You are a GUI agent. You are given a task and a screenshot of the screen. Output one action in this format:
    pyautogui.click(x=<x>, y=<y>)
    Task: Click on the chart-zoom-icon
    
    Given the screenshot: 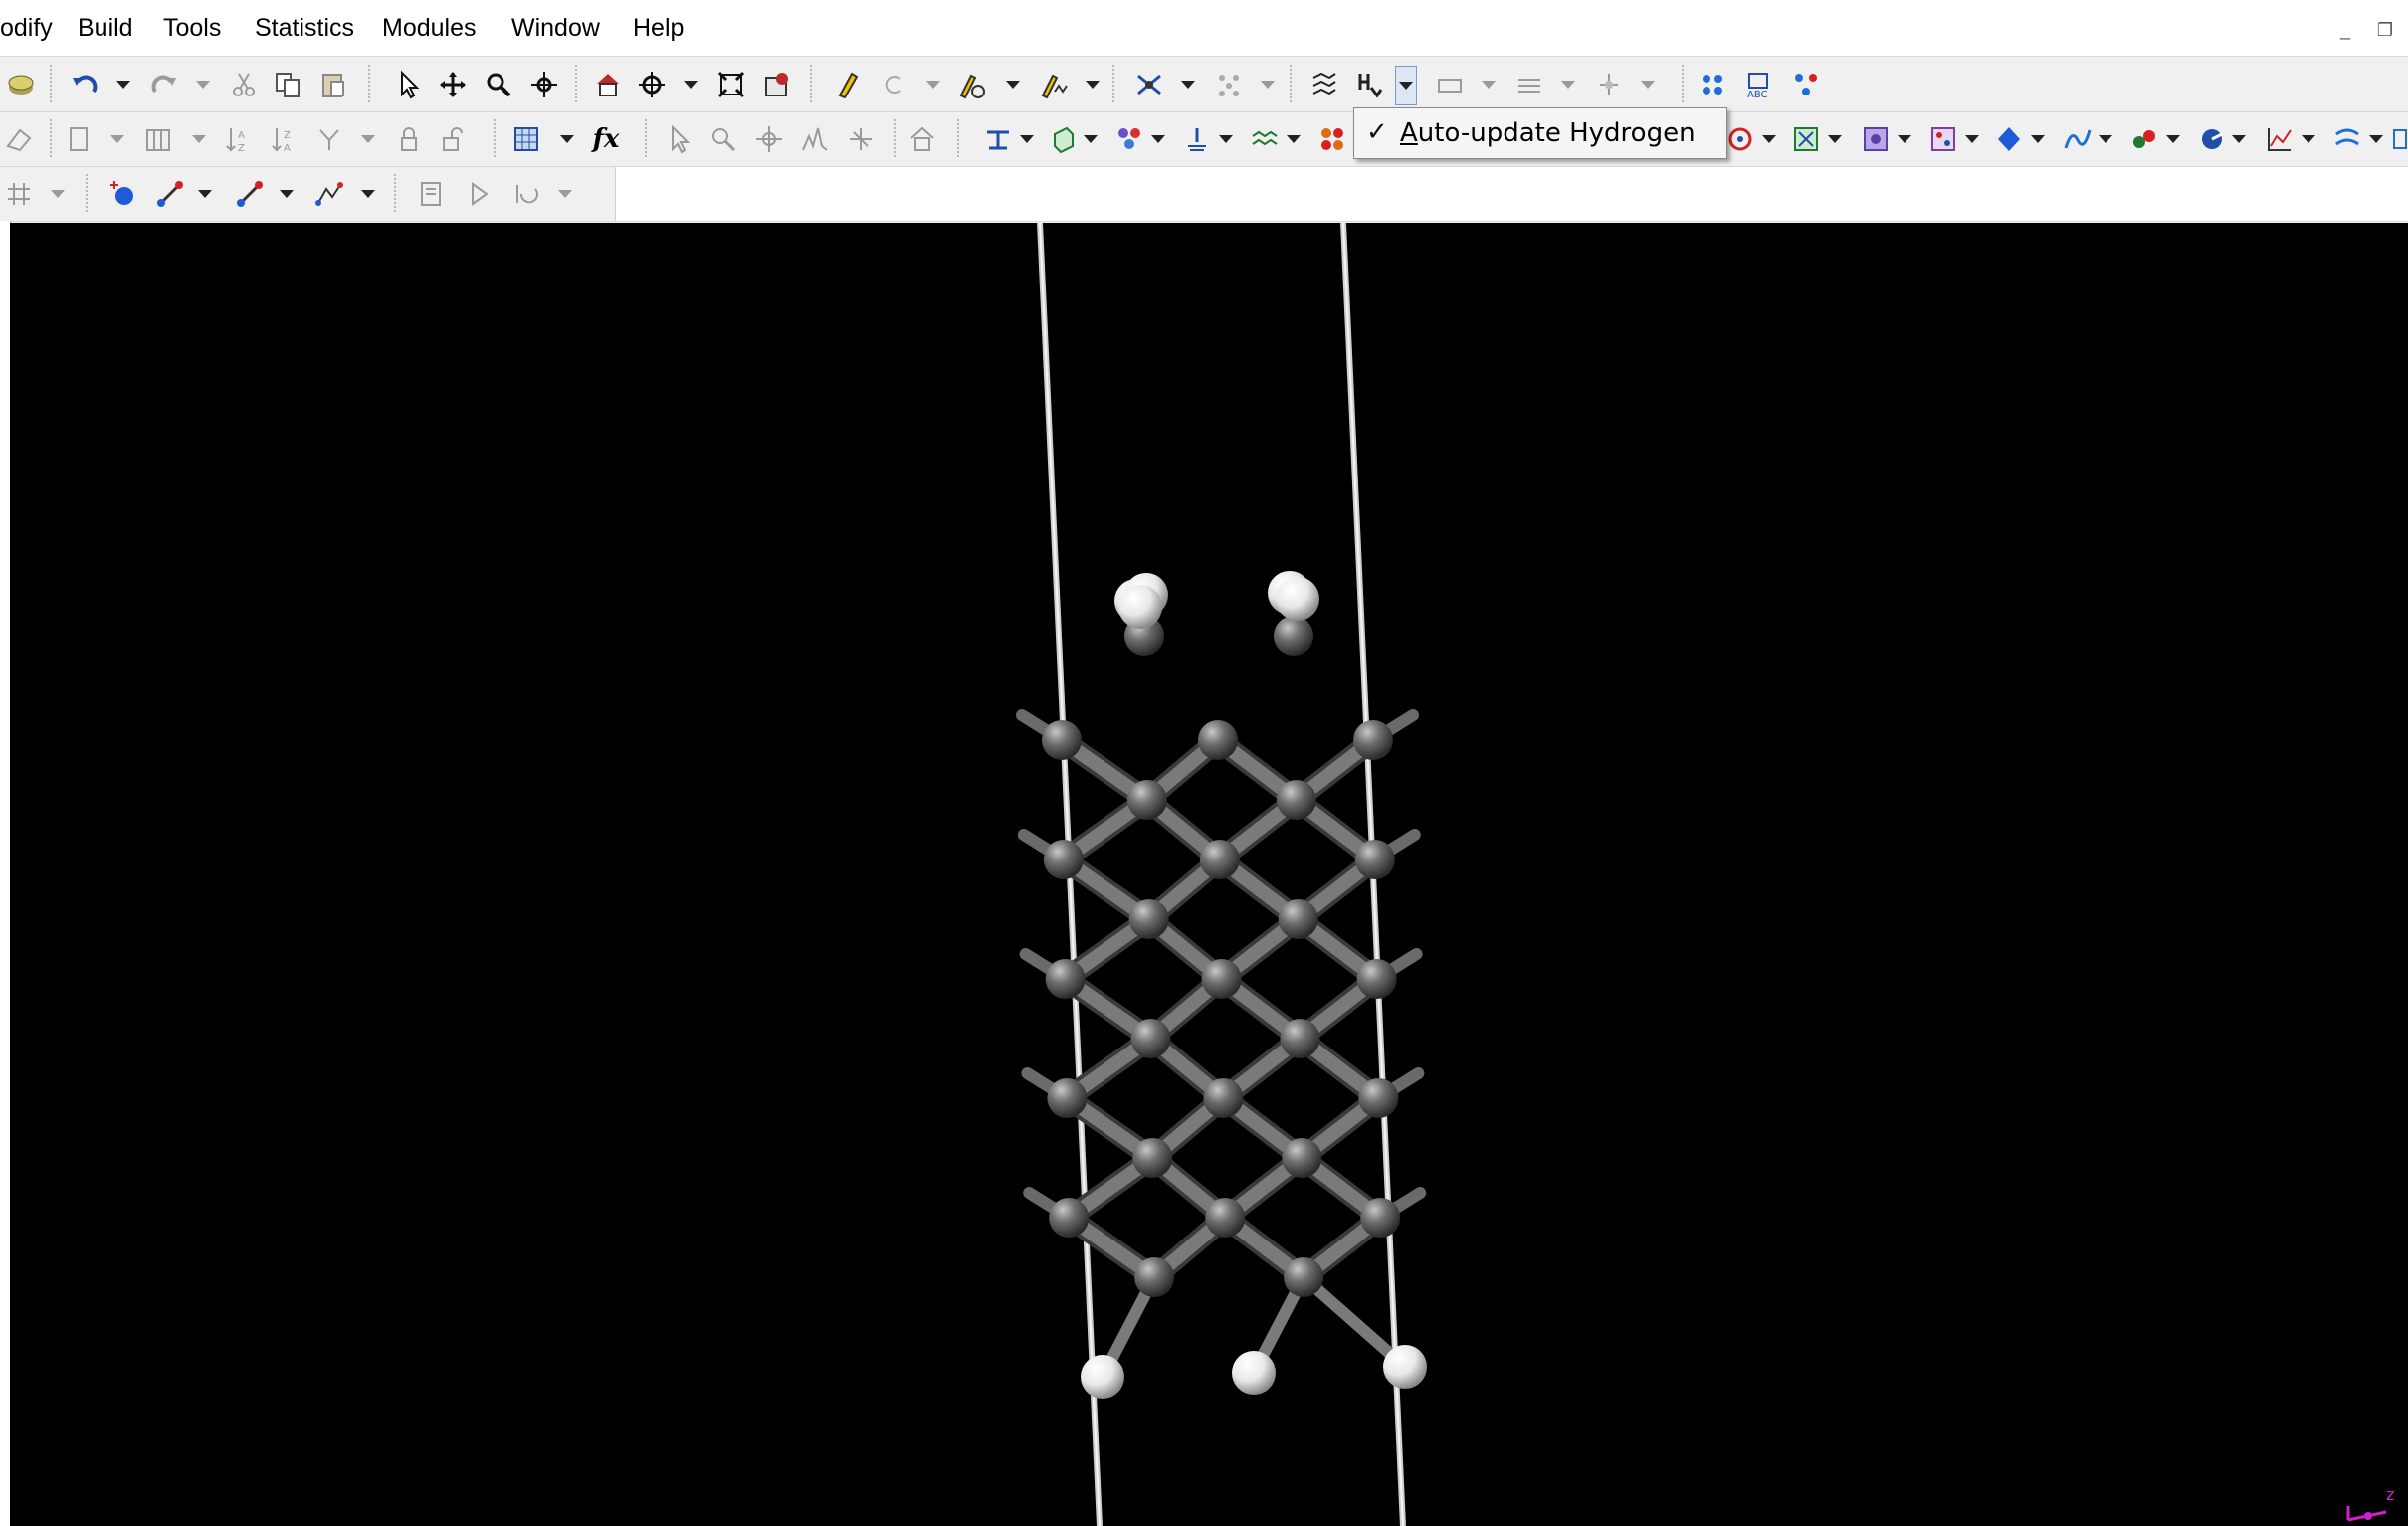 What is the action you would take?
    pyautogui.click(x=723, y=139)
    